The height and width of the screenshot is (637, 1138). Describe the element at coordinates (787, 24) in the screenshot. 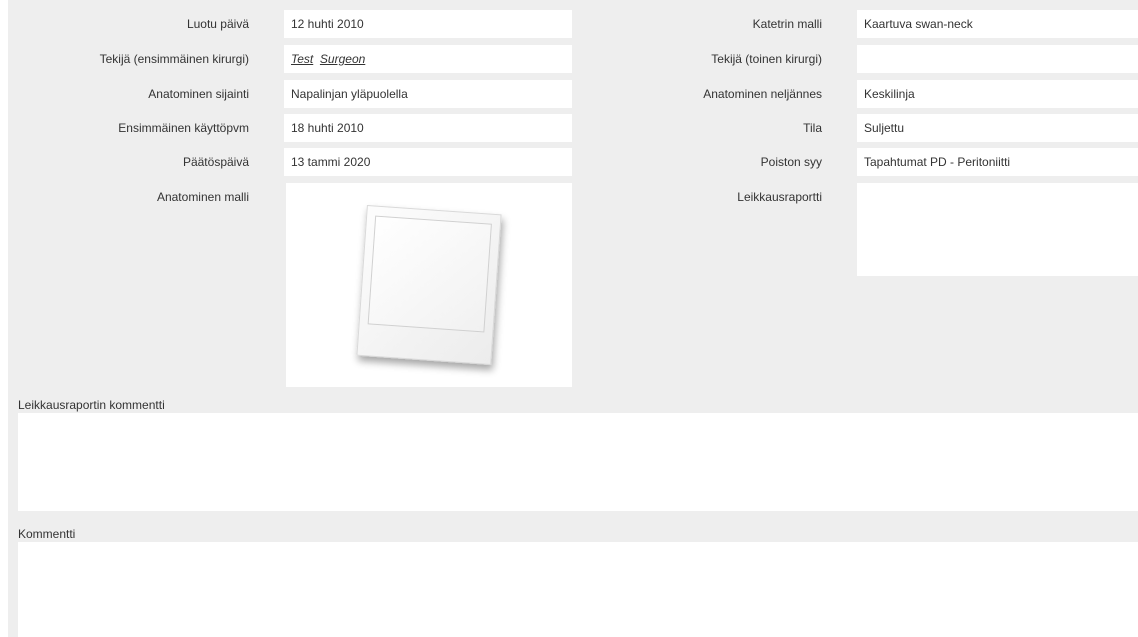

I see `catheter-model-label: Katetrin malli` at that location.